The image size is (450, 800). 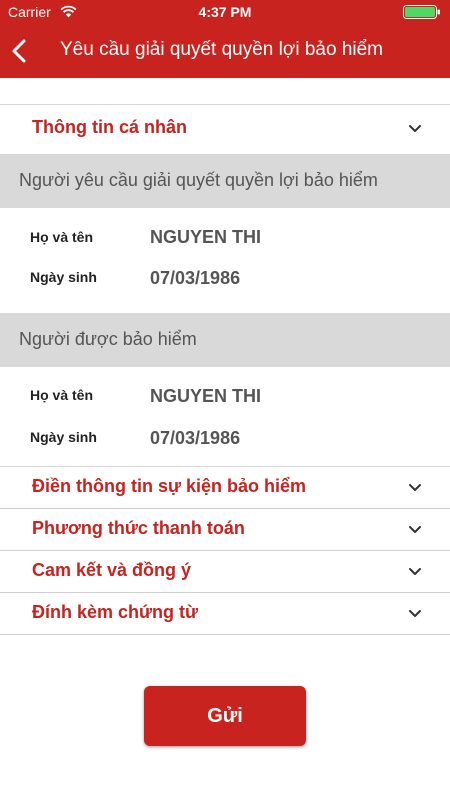 I want to click on status-bar: Carrier 4:37 PM, so click(x=225, y=12).